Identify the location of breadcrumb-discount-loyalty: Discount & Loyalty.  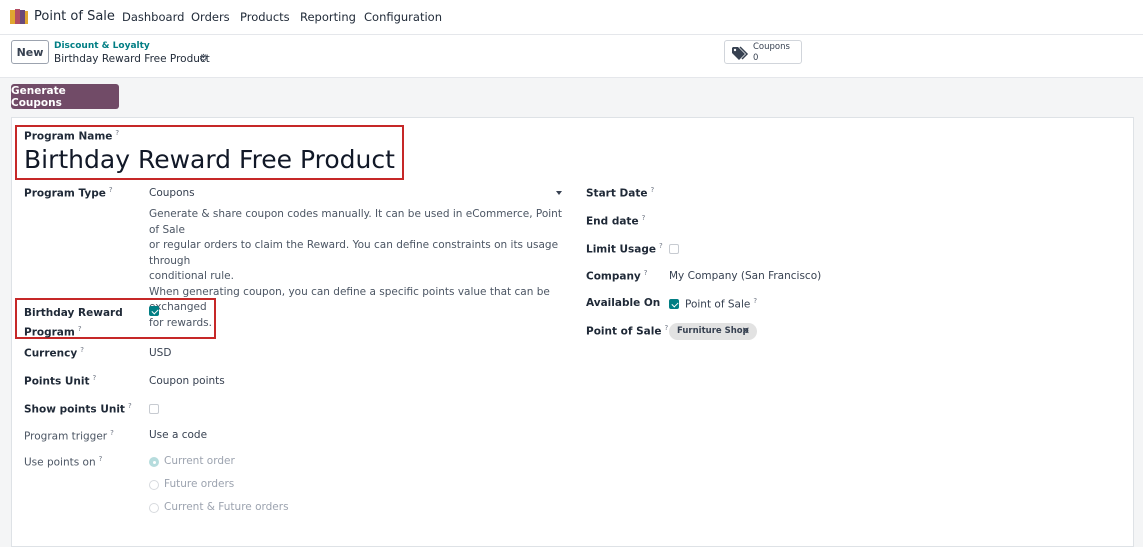
(102, 46).